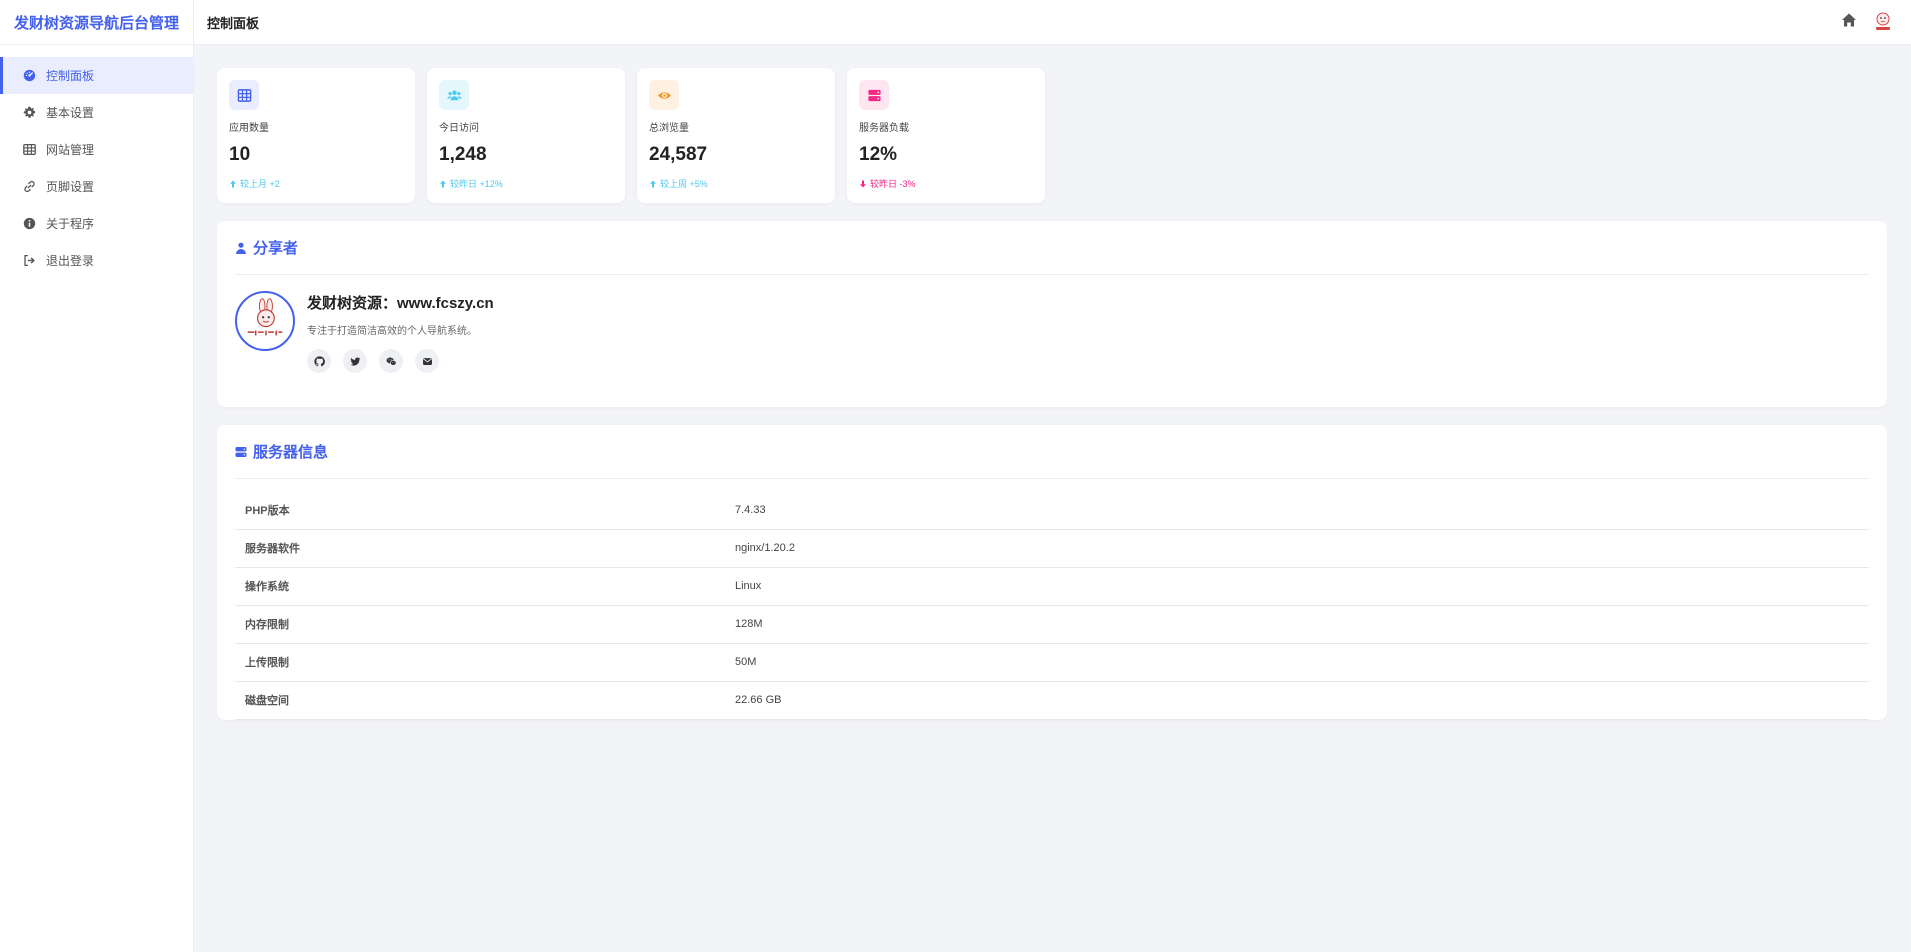  Describe the element at coordinates (454, 95) in the screenshot. I see `users-icon` at that location.